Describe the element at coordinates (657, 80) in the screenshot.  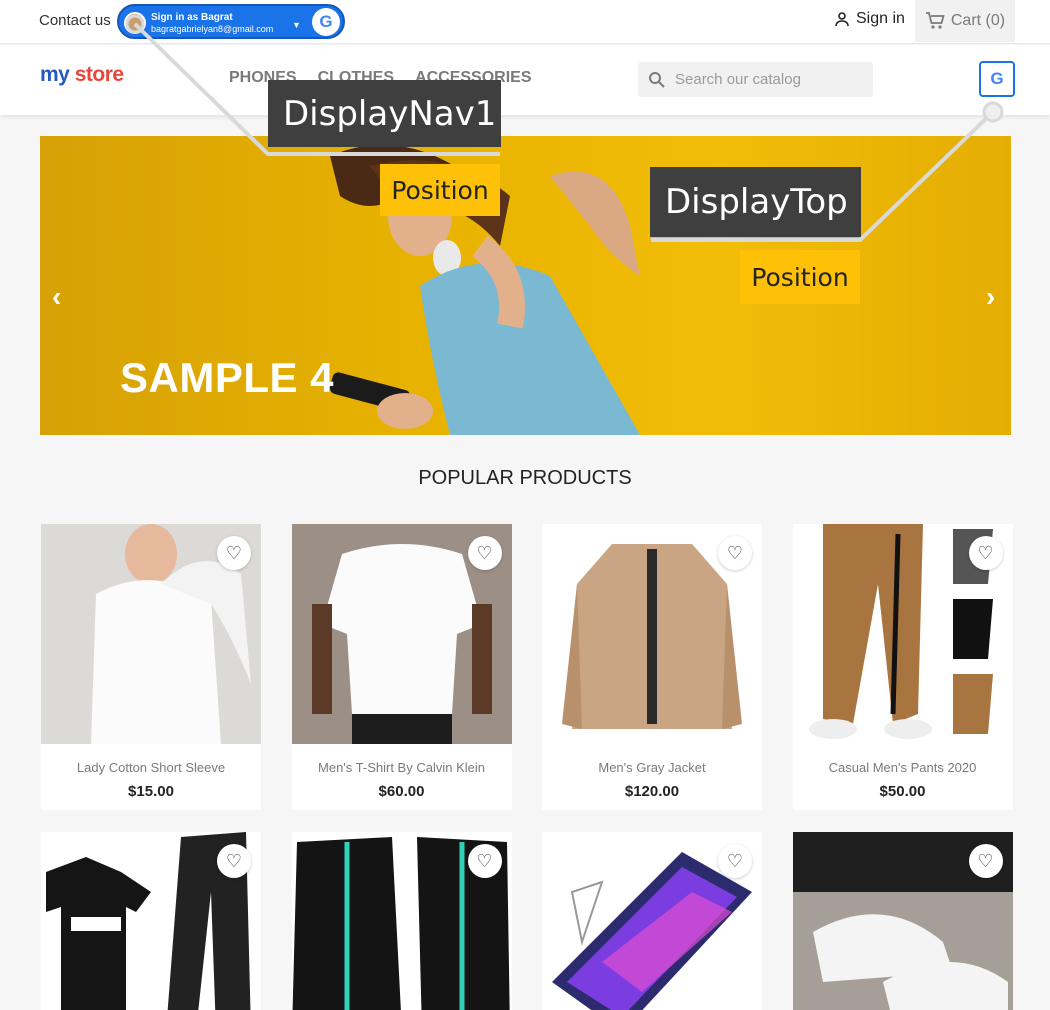
I see `search-icon` at that location.